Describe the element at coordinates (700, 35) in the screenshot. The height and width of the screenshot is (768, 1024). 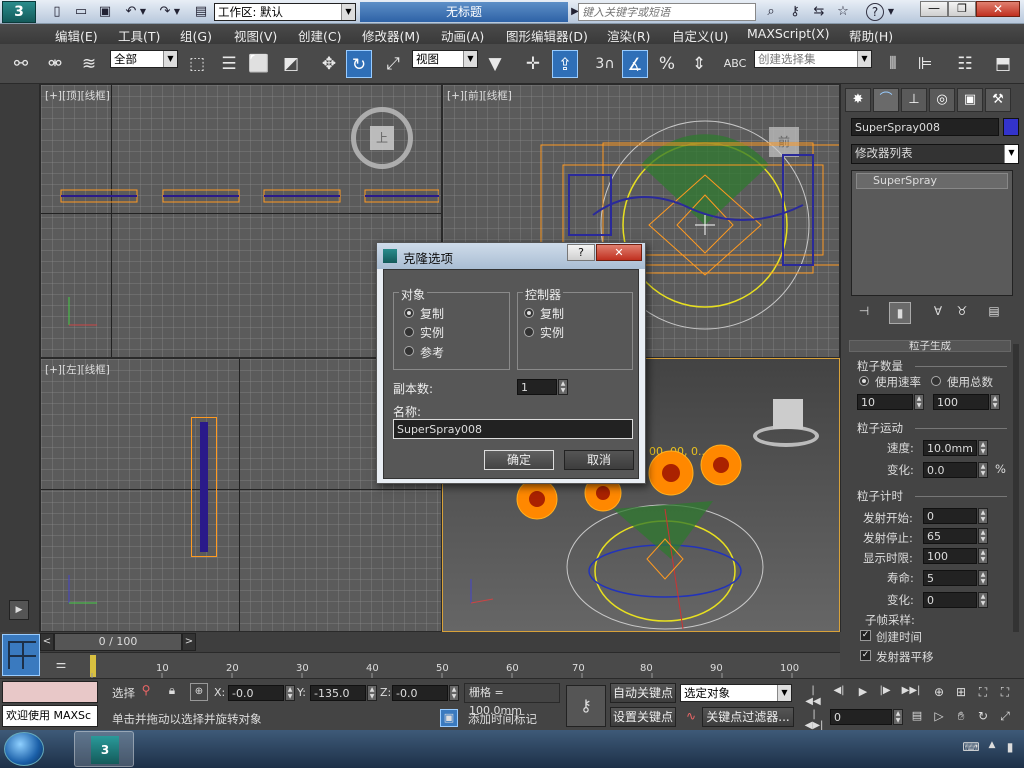
I see `menu-customize: 自定义(U)` at that location.